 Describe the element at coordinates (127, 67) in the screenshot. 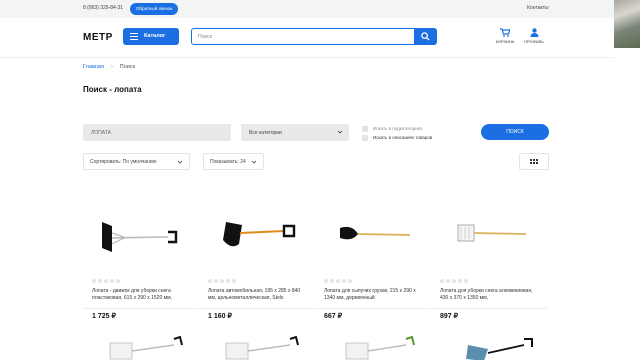

I see `breadcrumb-current: Поиск` at that location.